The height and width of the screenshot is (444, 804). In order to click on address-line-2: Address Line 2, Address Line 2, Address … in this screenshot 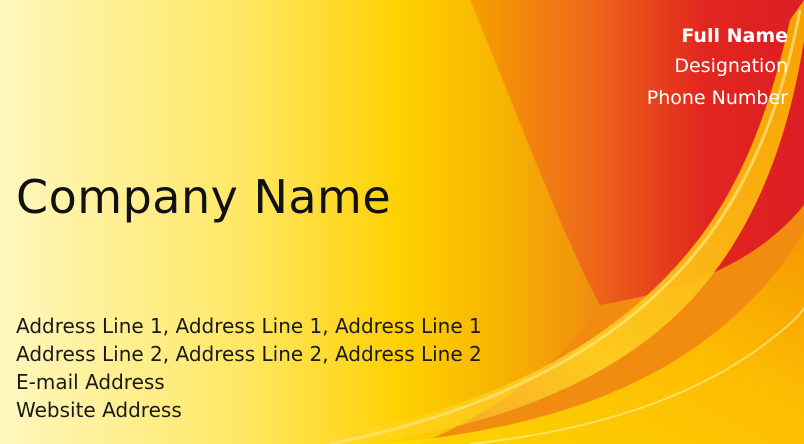, I will do `click(249, 354)`.